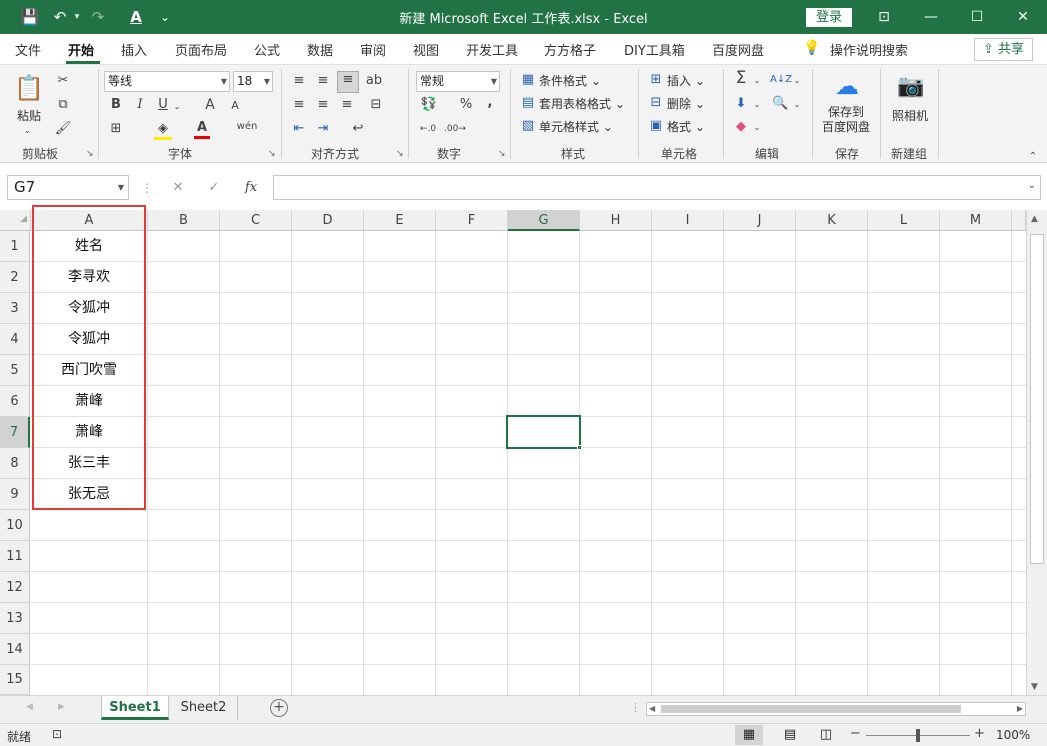 The image size is (1047, 746). What do you see at coordinates (15, 339) in the screenshot?
I see `row-header-4: 4` at bounding box center [15, 339].